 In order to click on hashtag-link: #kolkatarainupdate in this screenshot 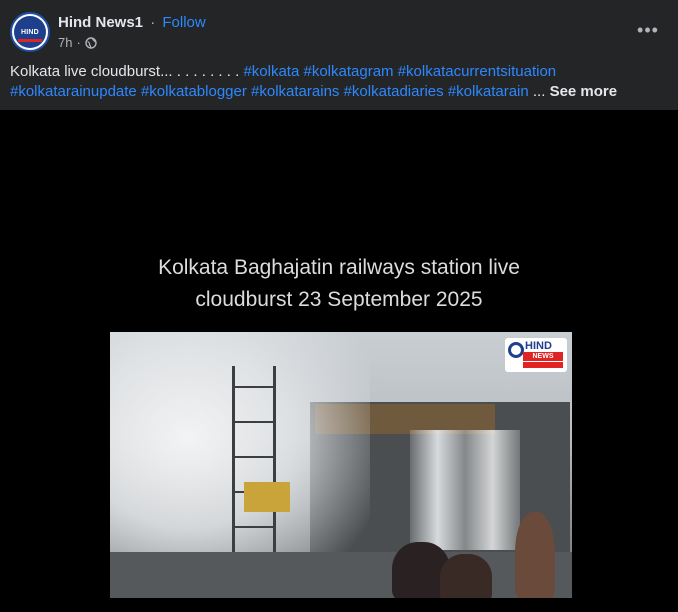, I will do `click(73, 91)`.